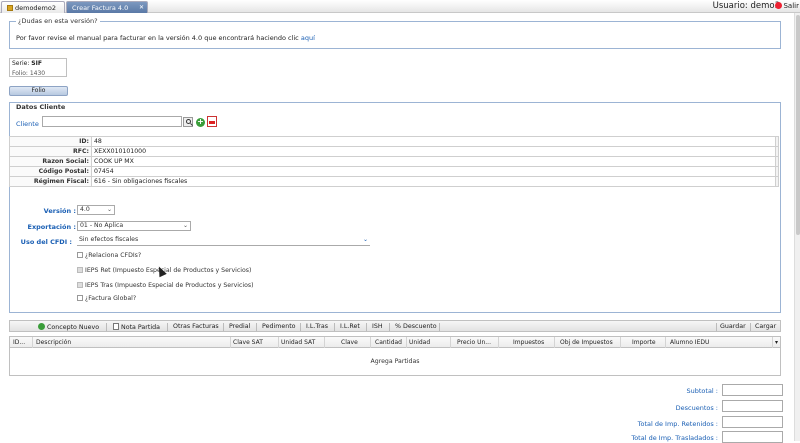 This screenshot has height=443, width=800. Describe the element at coordinates (350, 326) in the screenshot. I see `il-ret-button: I.L.Ret` at that location.